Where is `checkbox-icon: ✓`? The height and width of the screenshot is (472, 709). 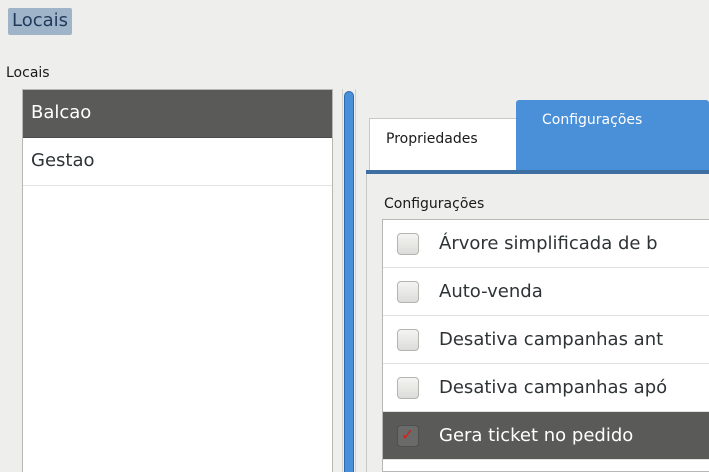
checkbox-icon: ✓ is located at coordinates (408, 436).